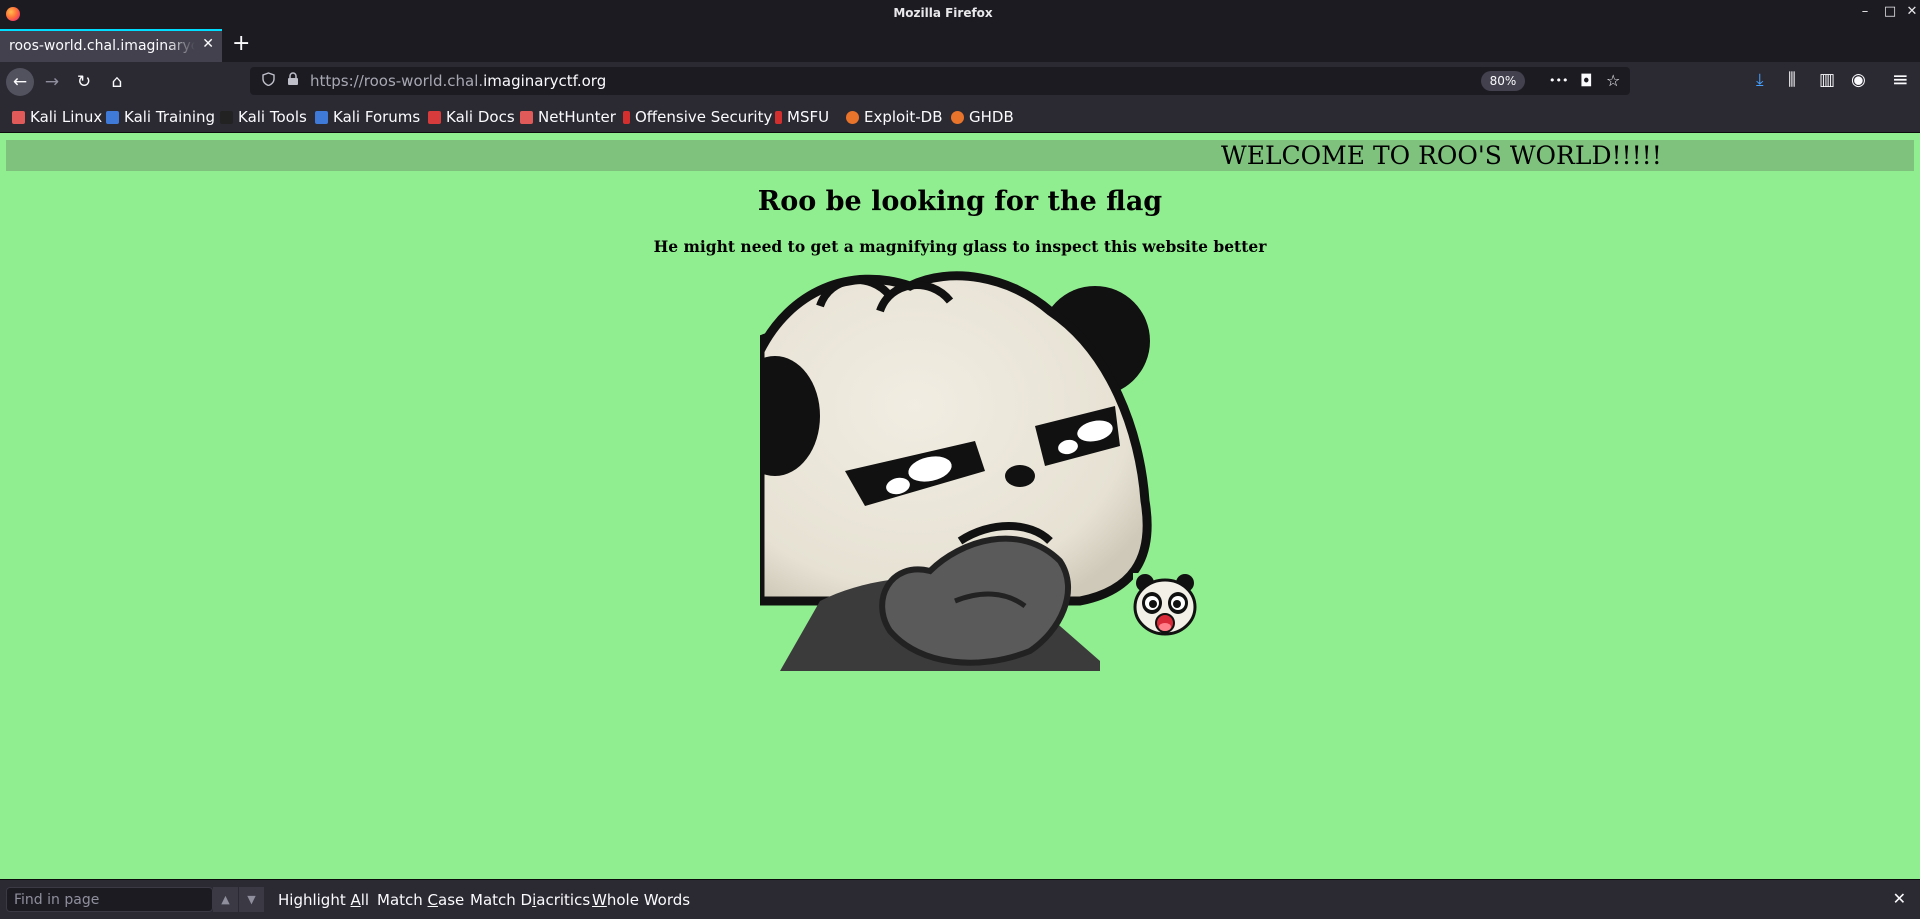  What do you see at coordinates (1900, 79) in the screenshot?
I see `menu-icon: ≡` at bounding box center [1900, 79].